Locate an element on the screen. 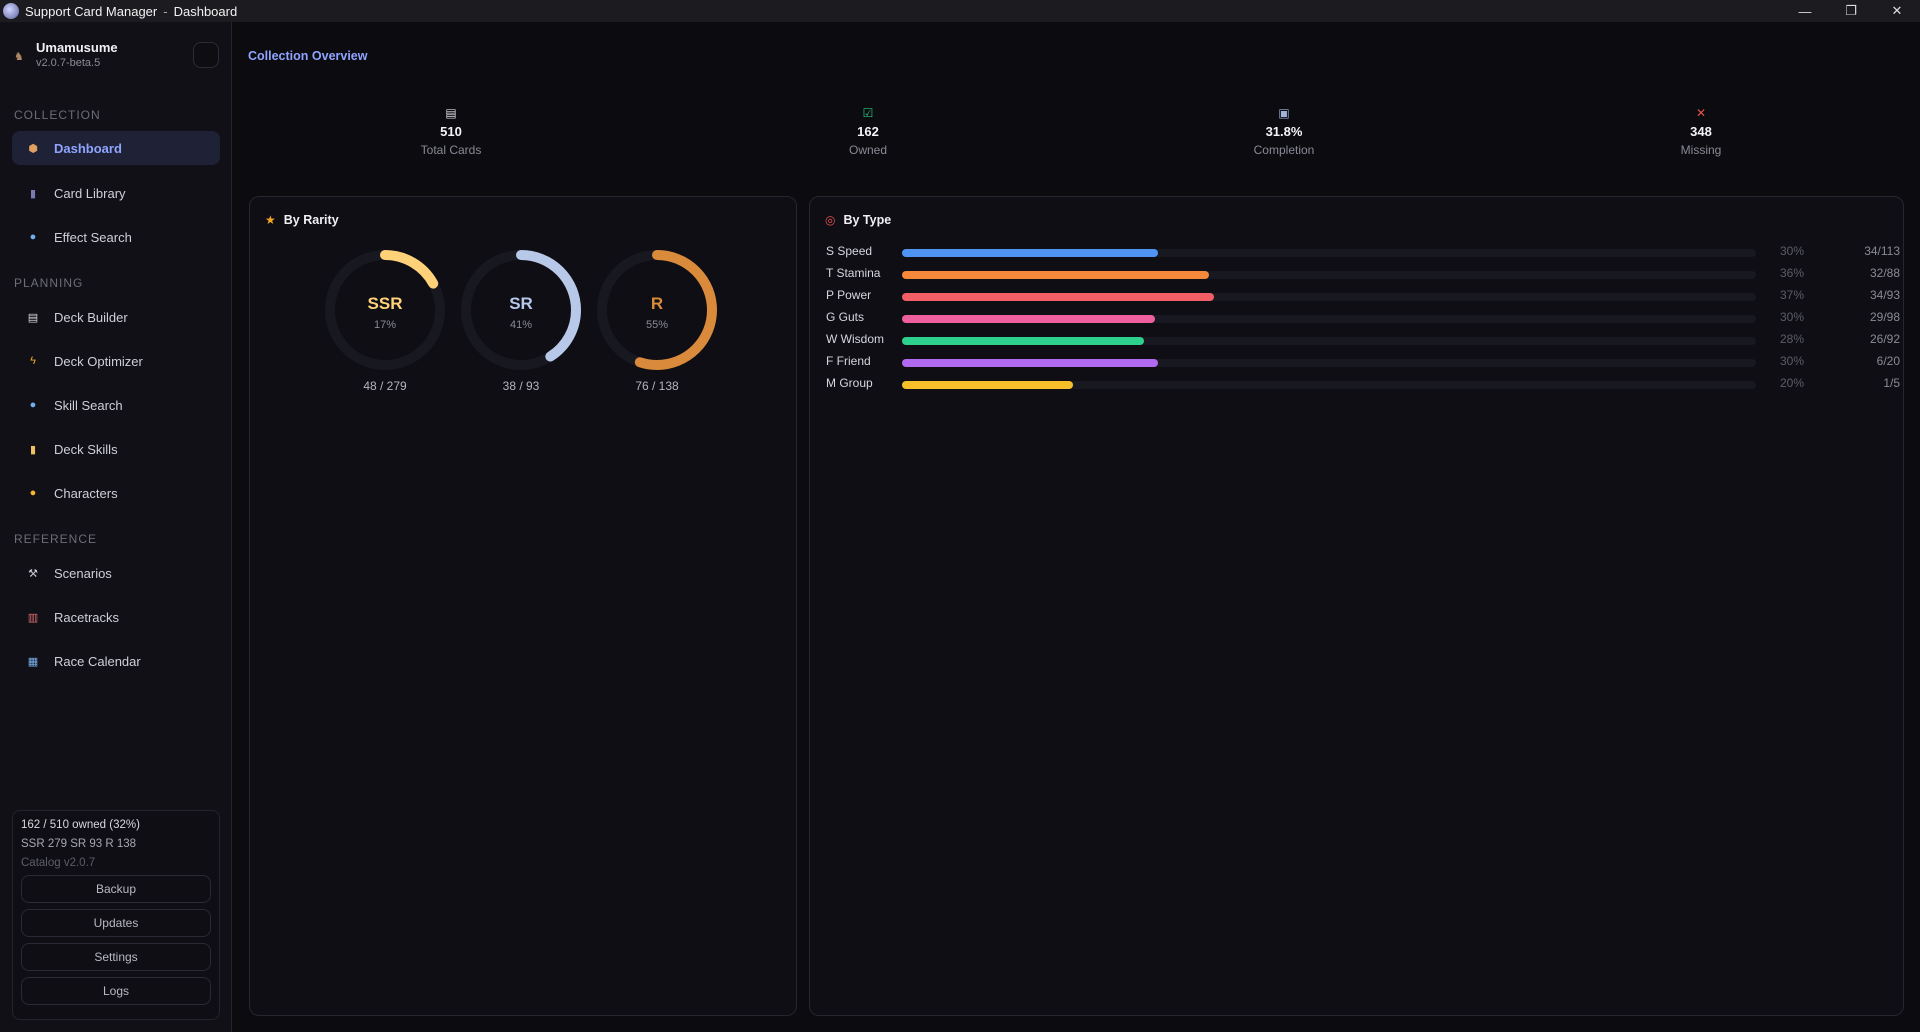  sidebar-item-race-calendar: ▦ Race Calendar is located at coordinates (116, 661).